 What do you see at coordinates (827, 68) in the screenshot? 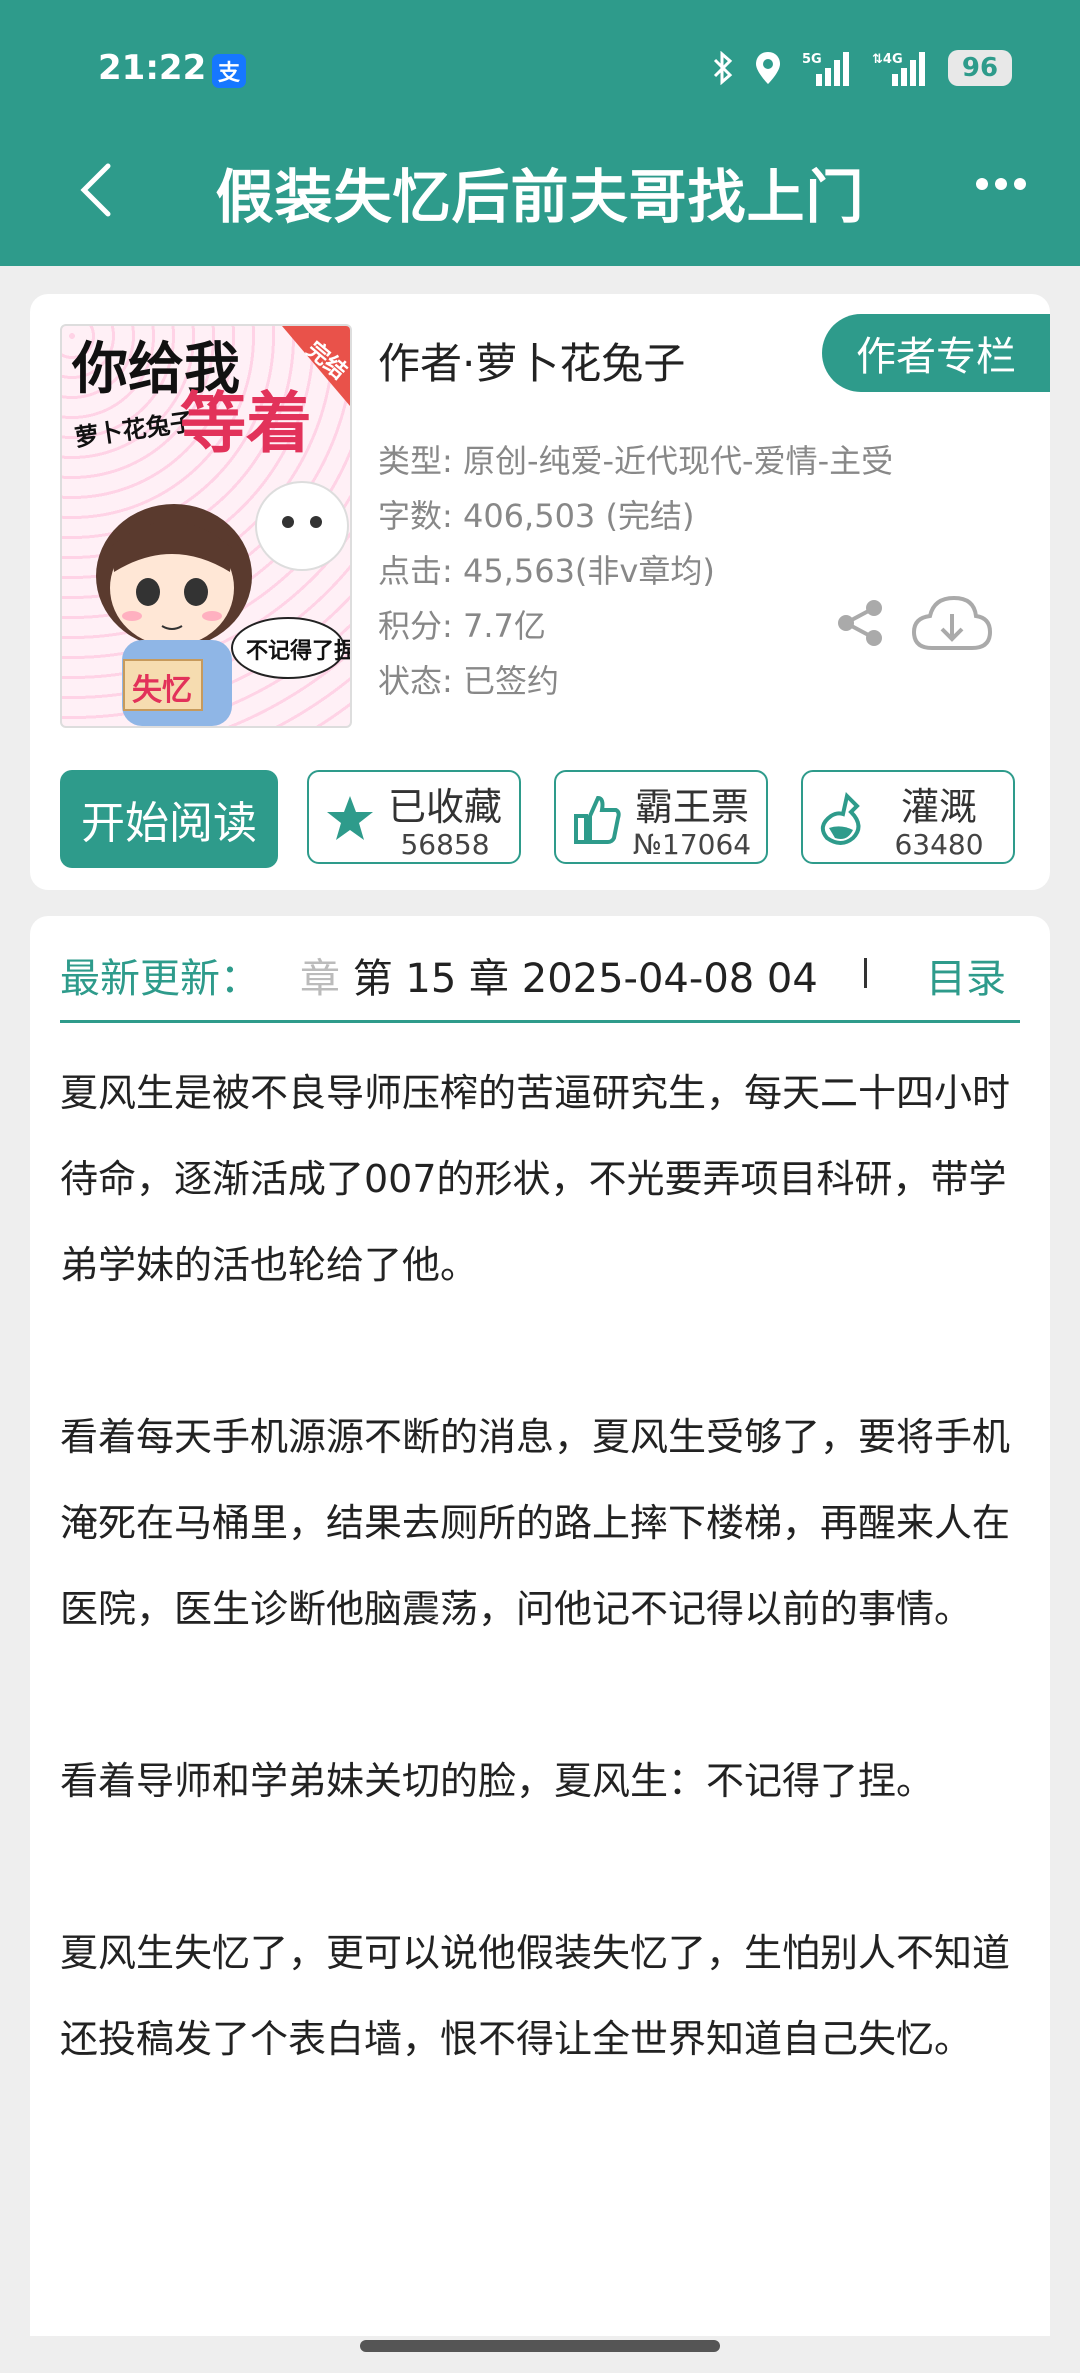
I see `signal-5g-icon: 5G` at bounding box center [827, 68].